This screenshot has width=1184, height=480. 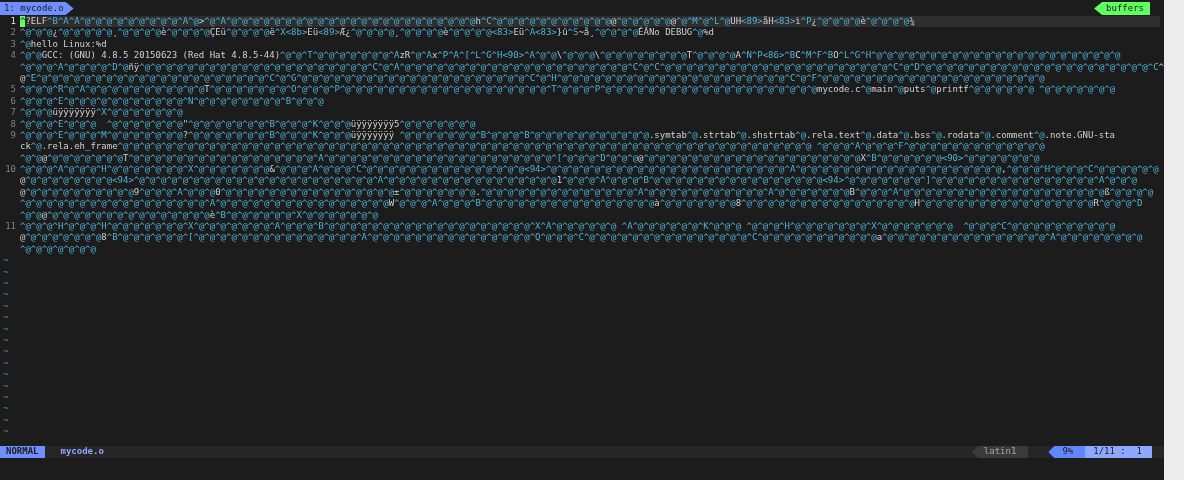 What do you see at coordinates (1000, 452) in the screenshot?
I see `file-encoding: latin1` at bounding box center [1000, 452].